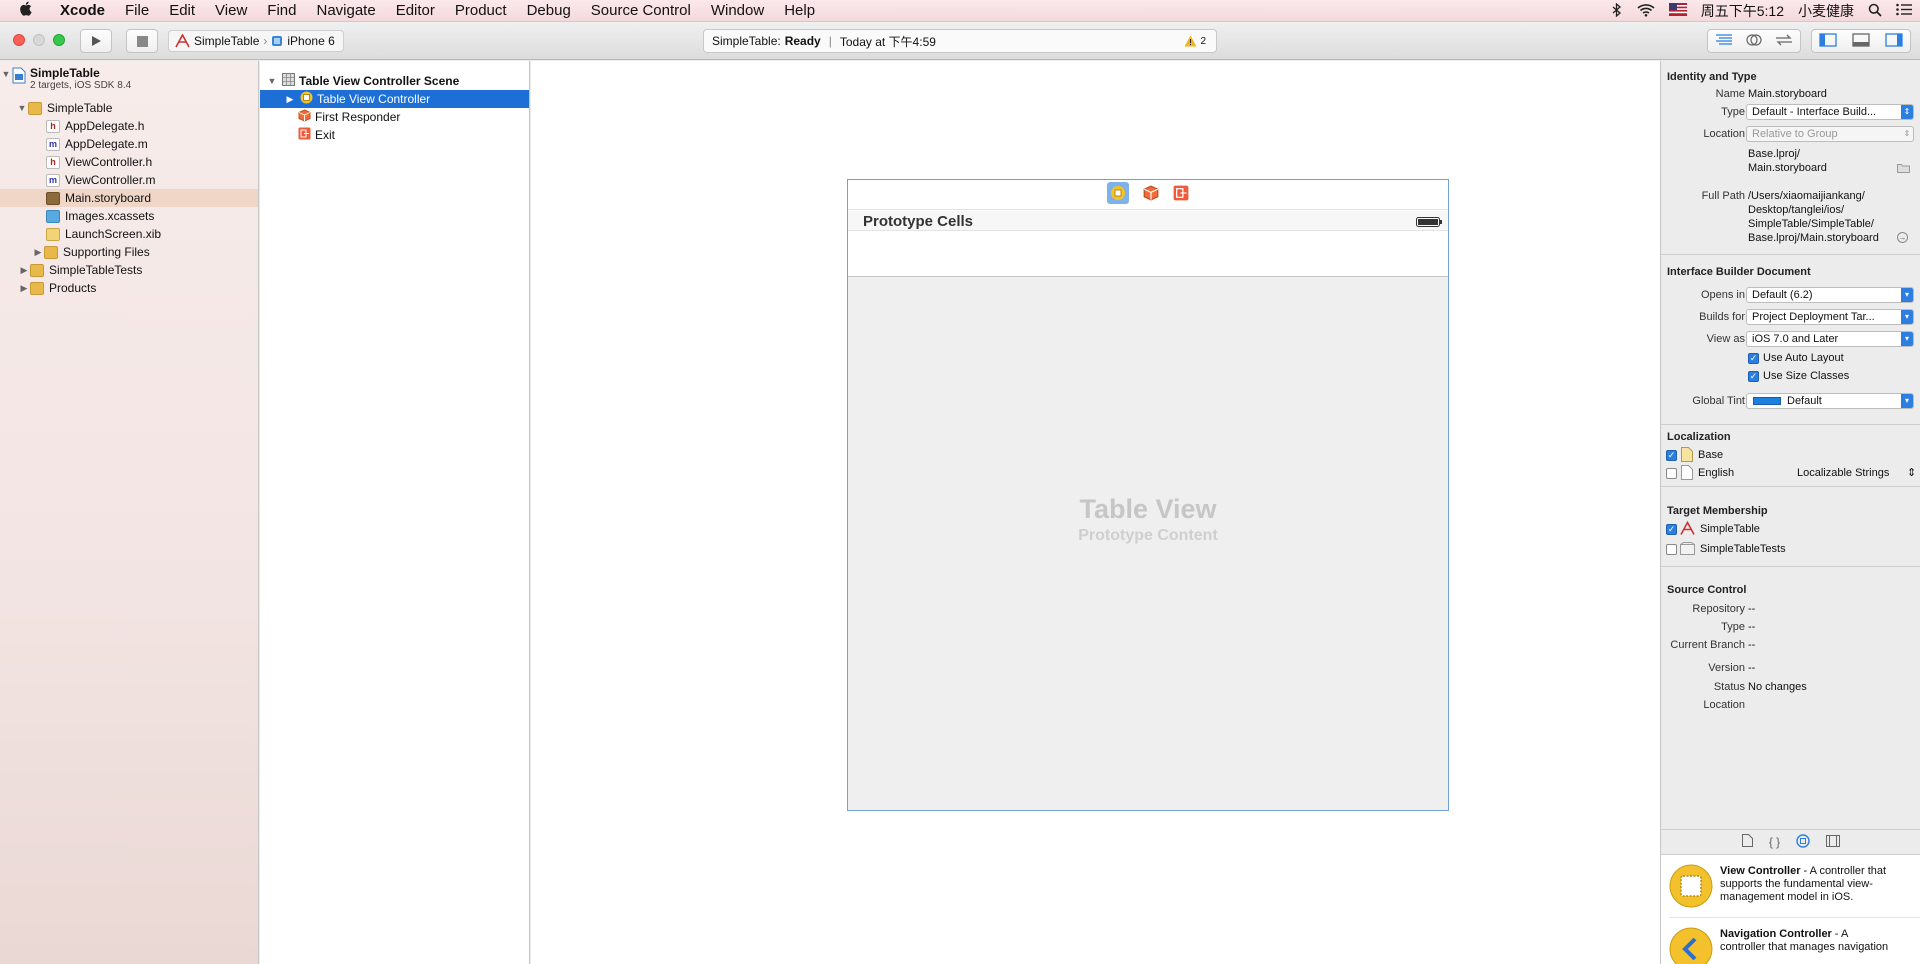  I want to click on battery-icon, so click(1429, 223).